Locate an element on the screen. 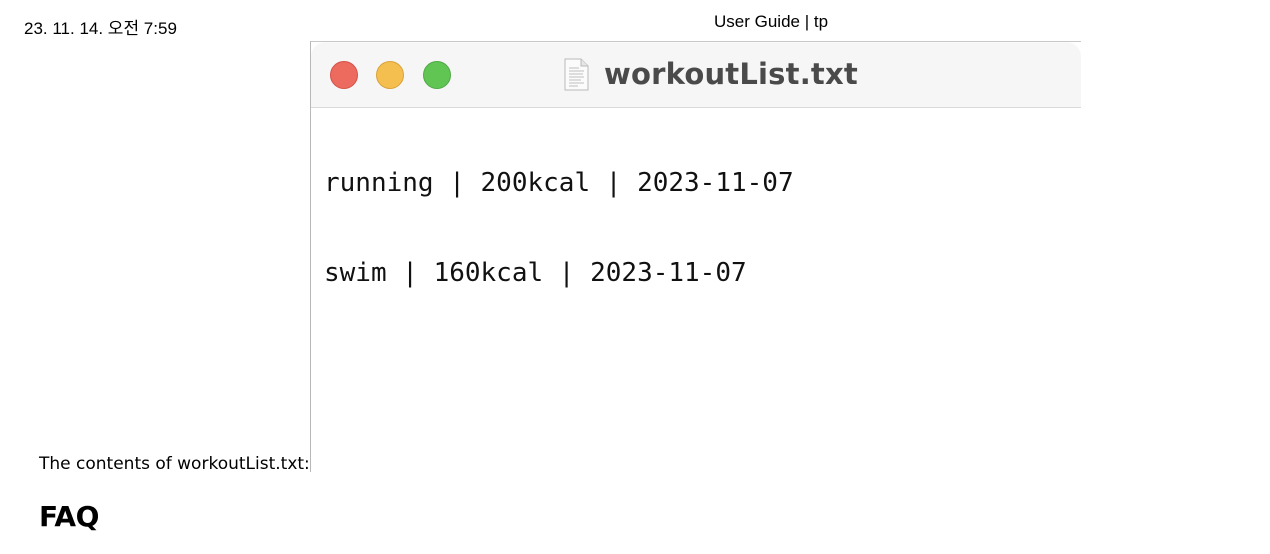 The width and height of the screenshot is (1270, 554). file-line: running | 200kcal | 2023-11-07 is located at coordinates (559, 183).